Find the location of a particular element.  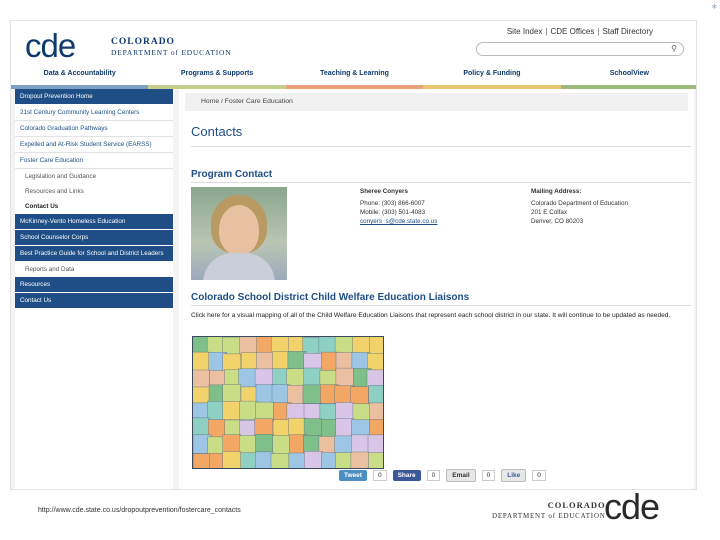

tweet-button: Tweet is located at coordinates (353, 475).